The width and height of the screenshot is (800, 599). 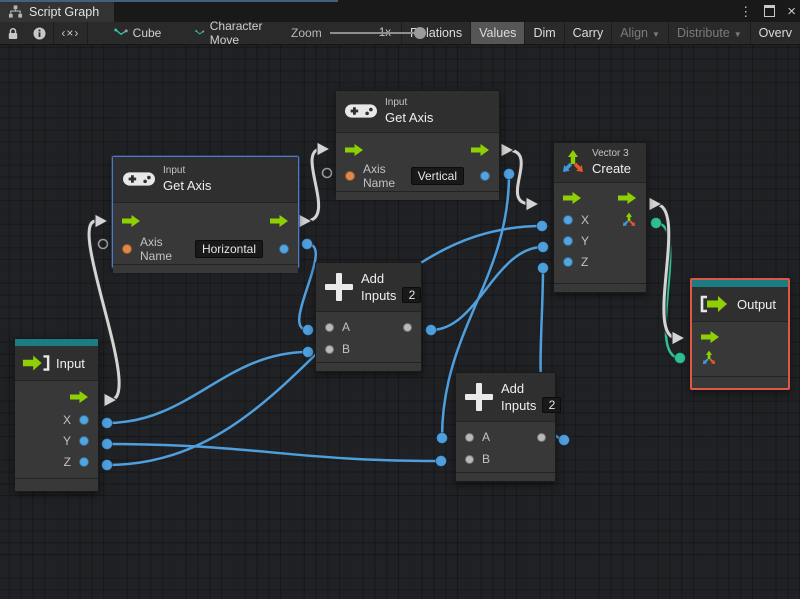 What do you see at coordinates (585, 241) in the screenshot?
I see `port-label: Y` at bounding box center [585, 241].